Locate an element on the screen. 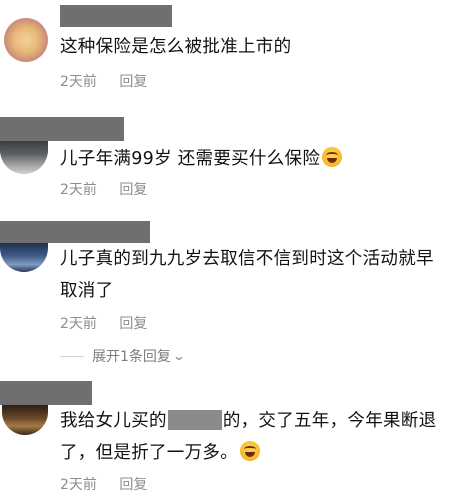  redacted-text is located at coordinates (194, 420).